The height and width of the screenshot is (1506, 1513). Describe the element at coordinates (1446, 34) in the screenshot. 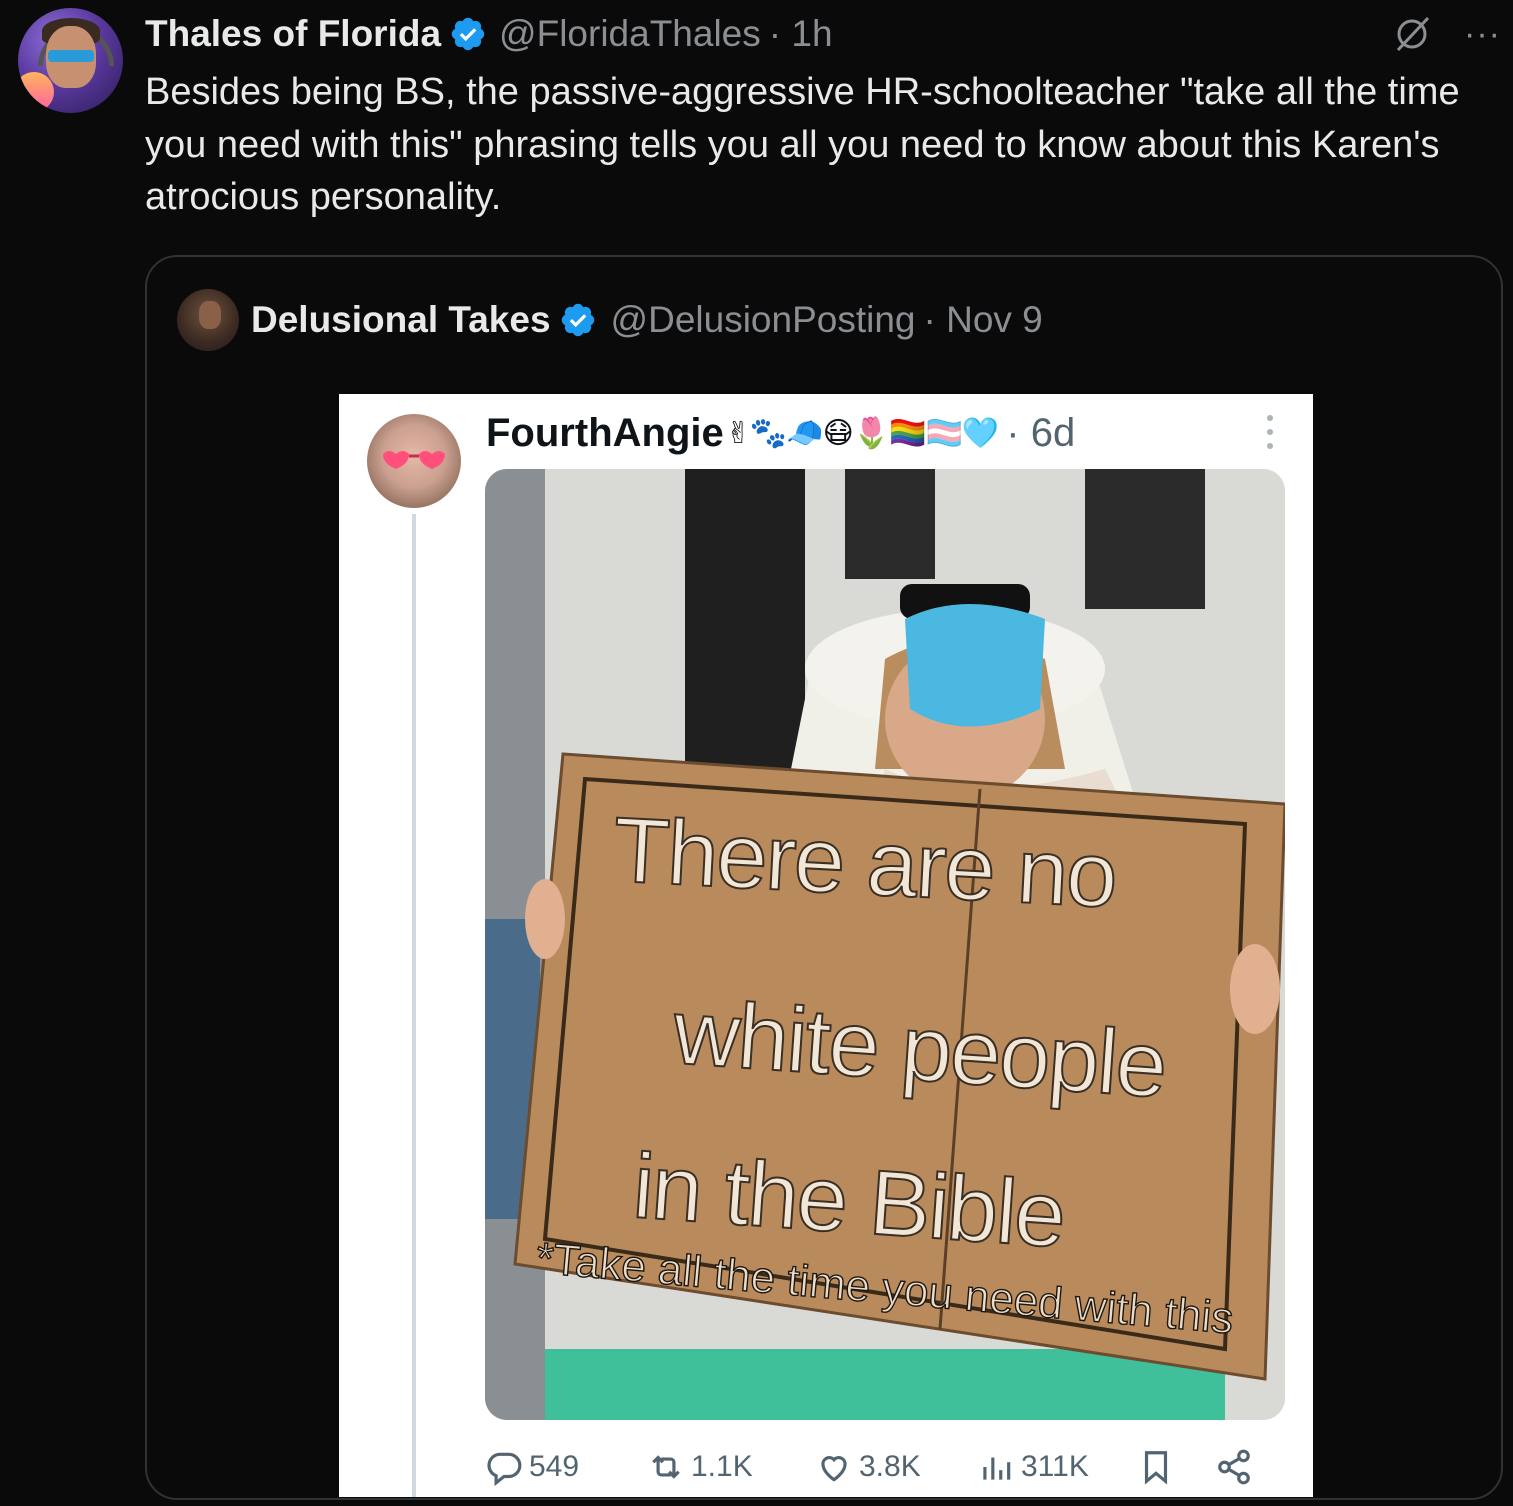

I see `post-top-actions: ···` at that location.